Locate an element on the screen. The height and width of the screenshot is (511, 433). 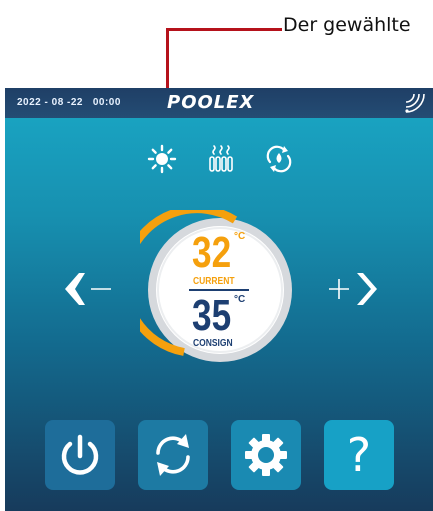
power-icon is located at coordinates (80, 454).